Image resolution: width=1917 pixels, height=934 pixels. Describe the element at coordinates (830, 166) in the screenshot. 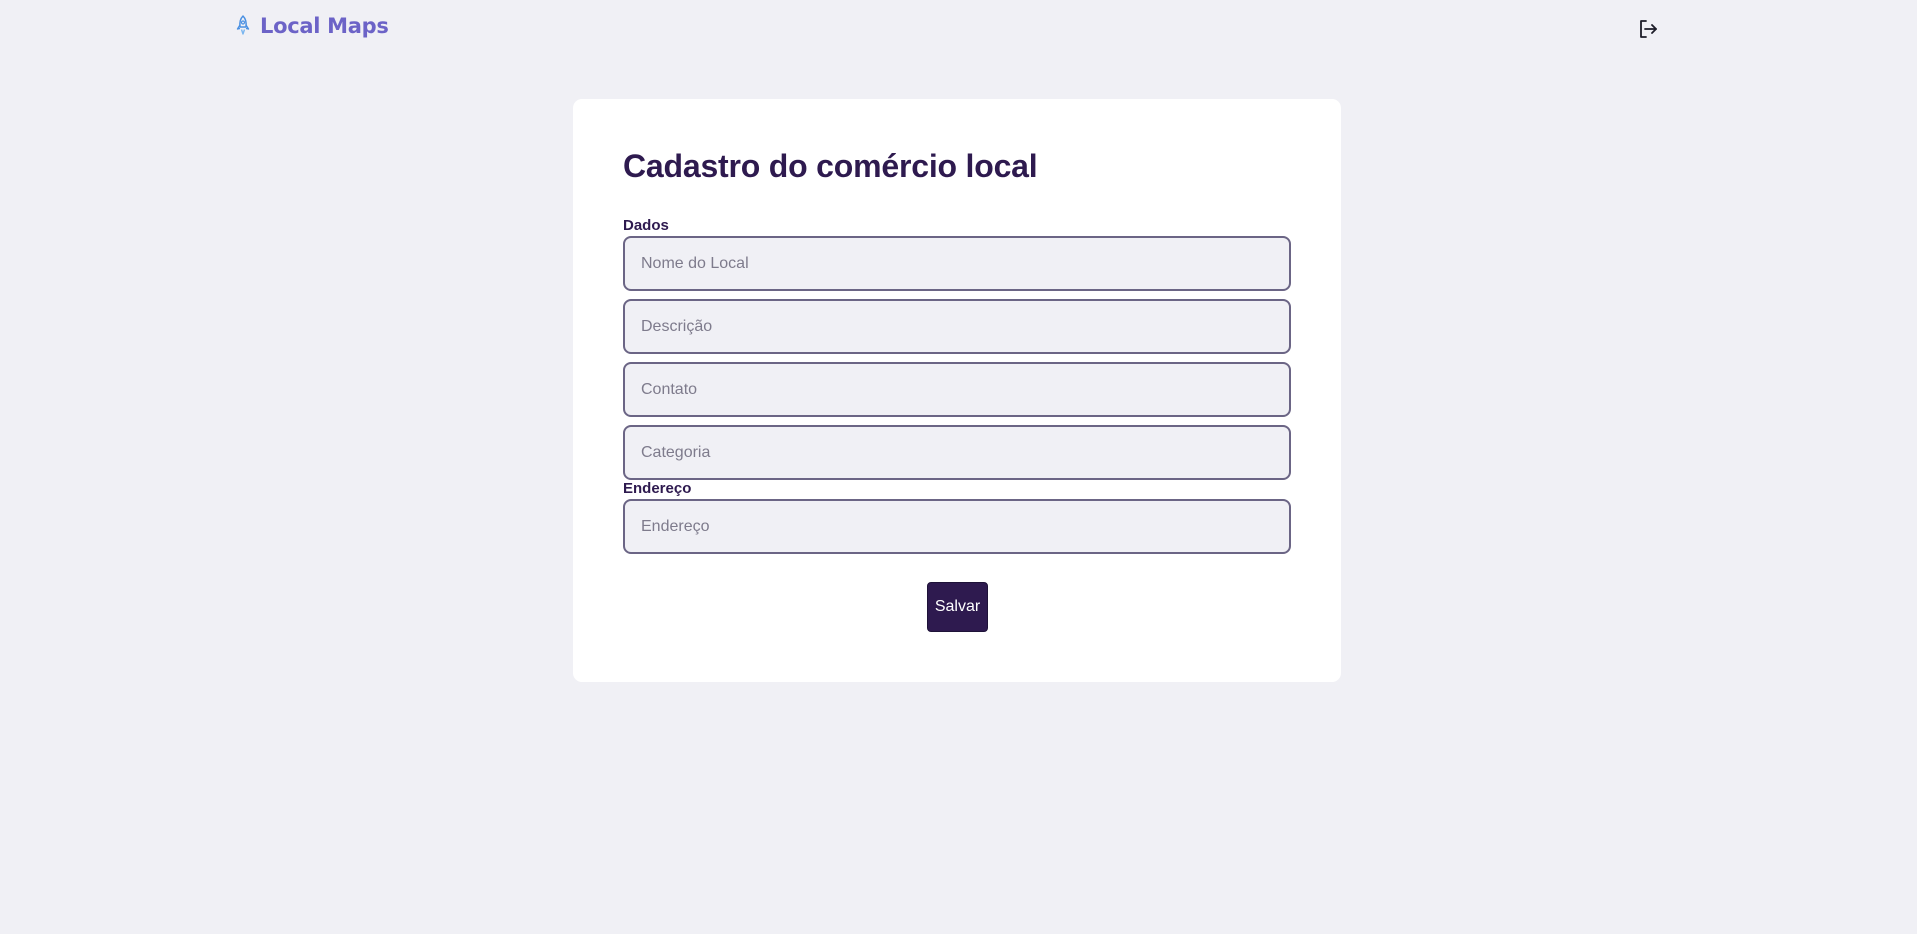

I see `page-title: Cadastro do comércio local` at that location.